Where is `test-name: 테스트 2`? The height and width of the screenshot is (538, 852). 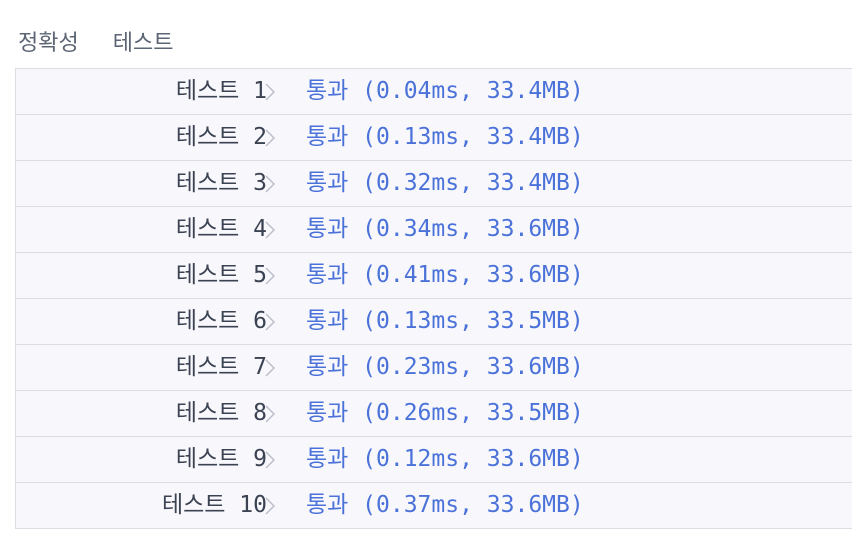 test-name: 테스트 2 is located at coordinates (221, 137).